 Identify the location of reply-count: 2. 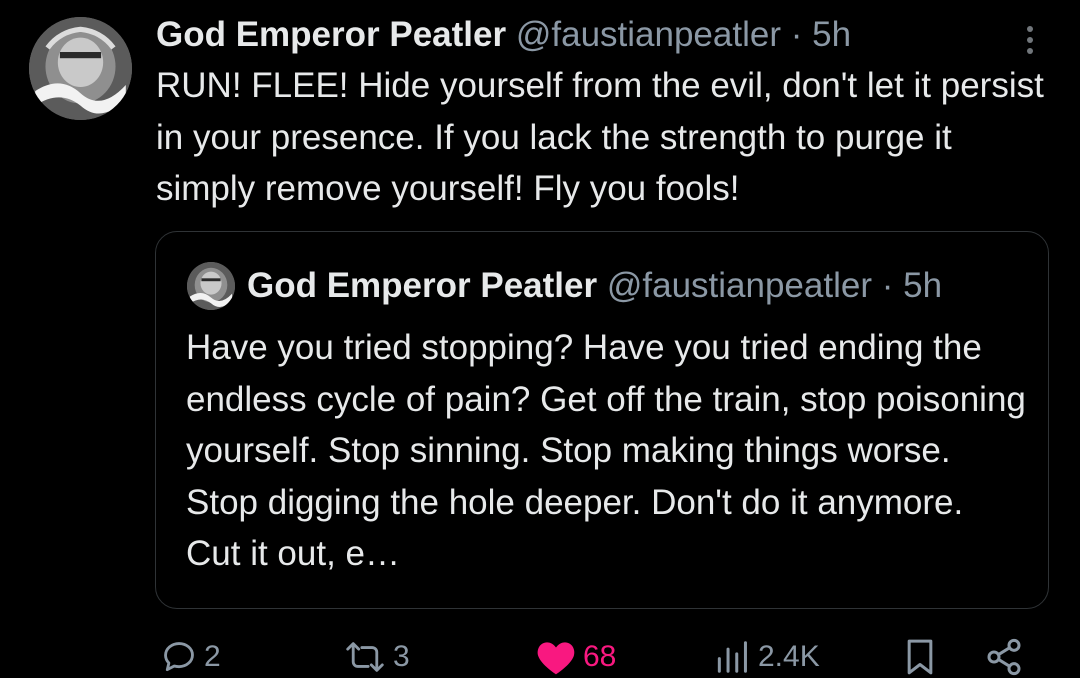
(212, 656).